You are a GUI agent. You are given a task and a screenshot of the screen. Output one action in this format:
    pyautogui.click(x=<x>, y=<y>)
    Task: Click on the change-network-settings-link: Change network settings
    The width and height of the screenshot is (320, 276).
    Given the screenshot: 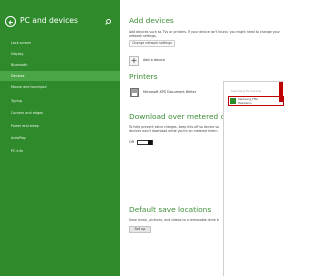 What is the action you would take?
    pyautogui.click(x=152, y=43)
    